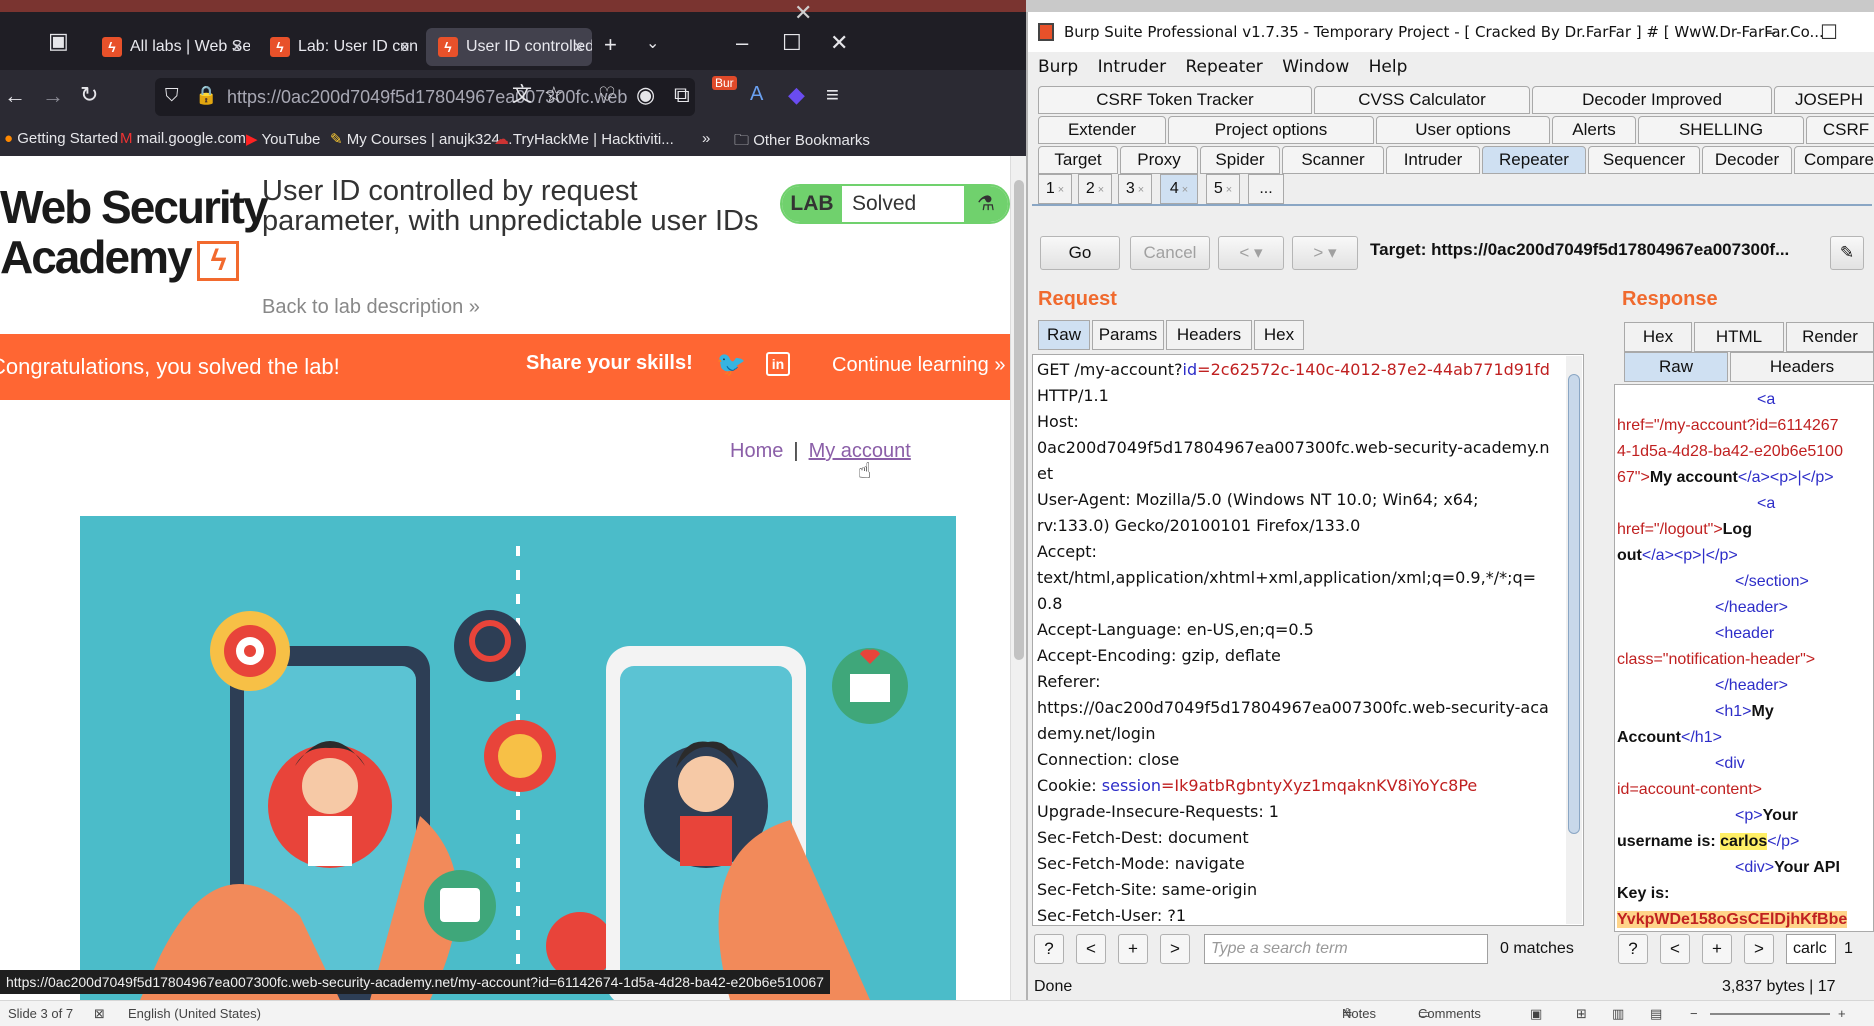 This screenshot has width=1874, height=1026. I want to click on back-to-lab-link: Back to lab description », so click(371, 307).